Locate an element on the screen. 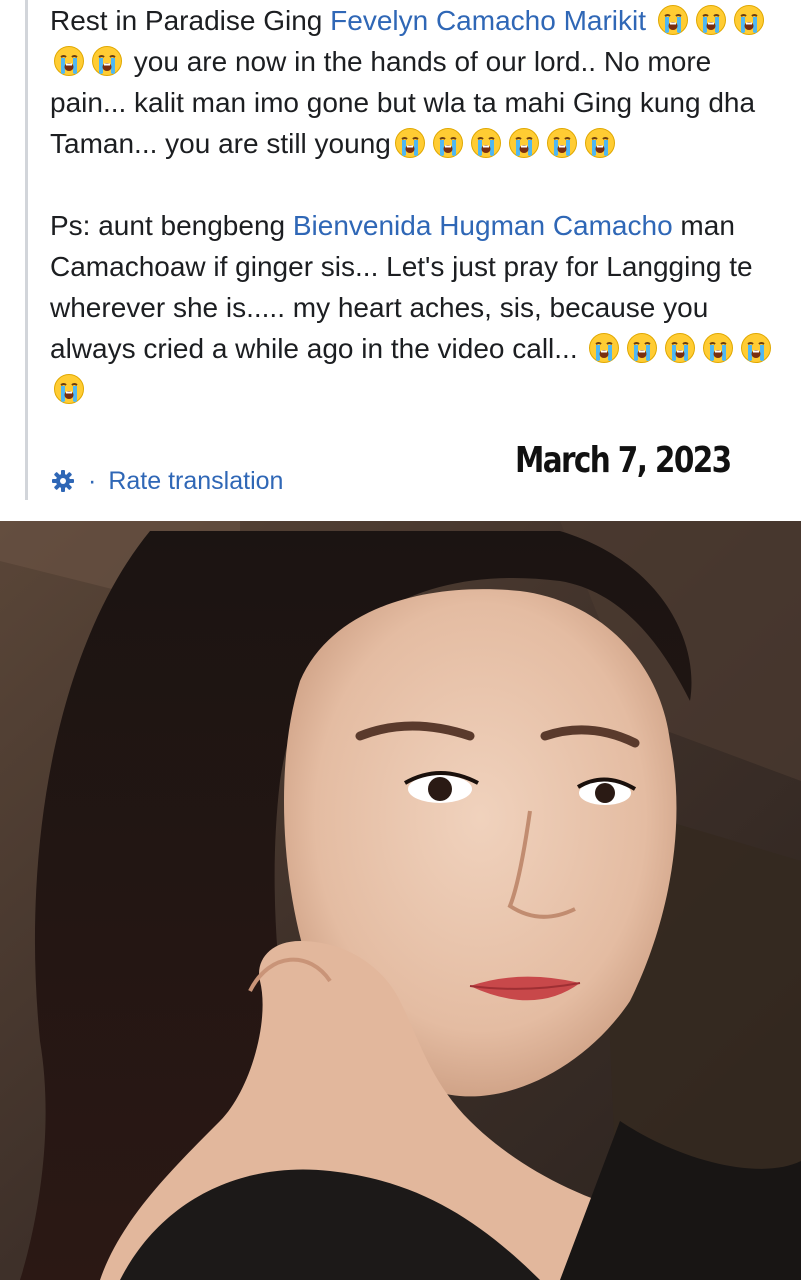  mention-link-fevelyn: Fevelyn Camacho Marikit is located at coordinates (488, 20).